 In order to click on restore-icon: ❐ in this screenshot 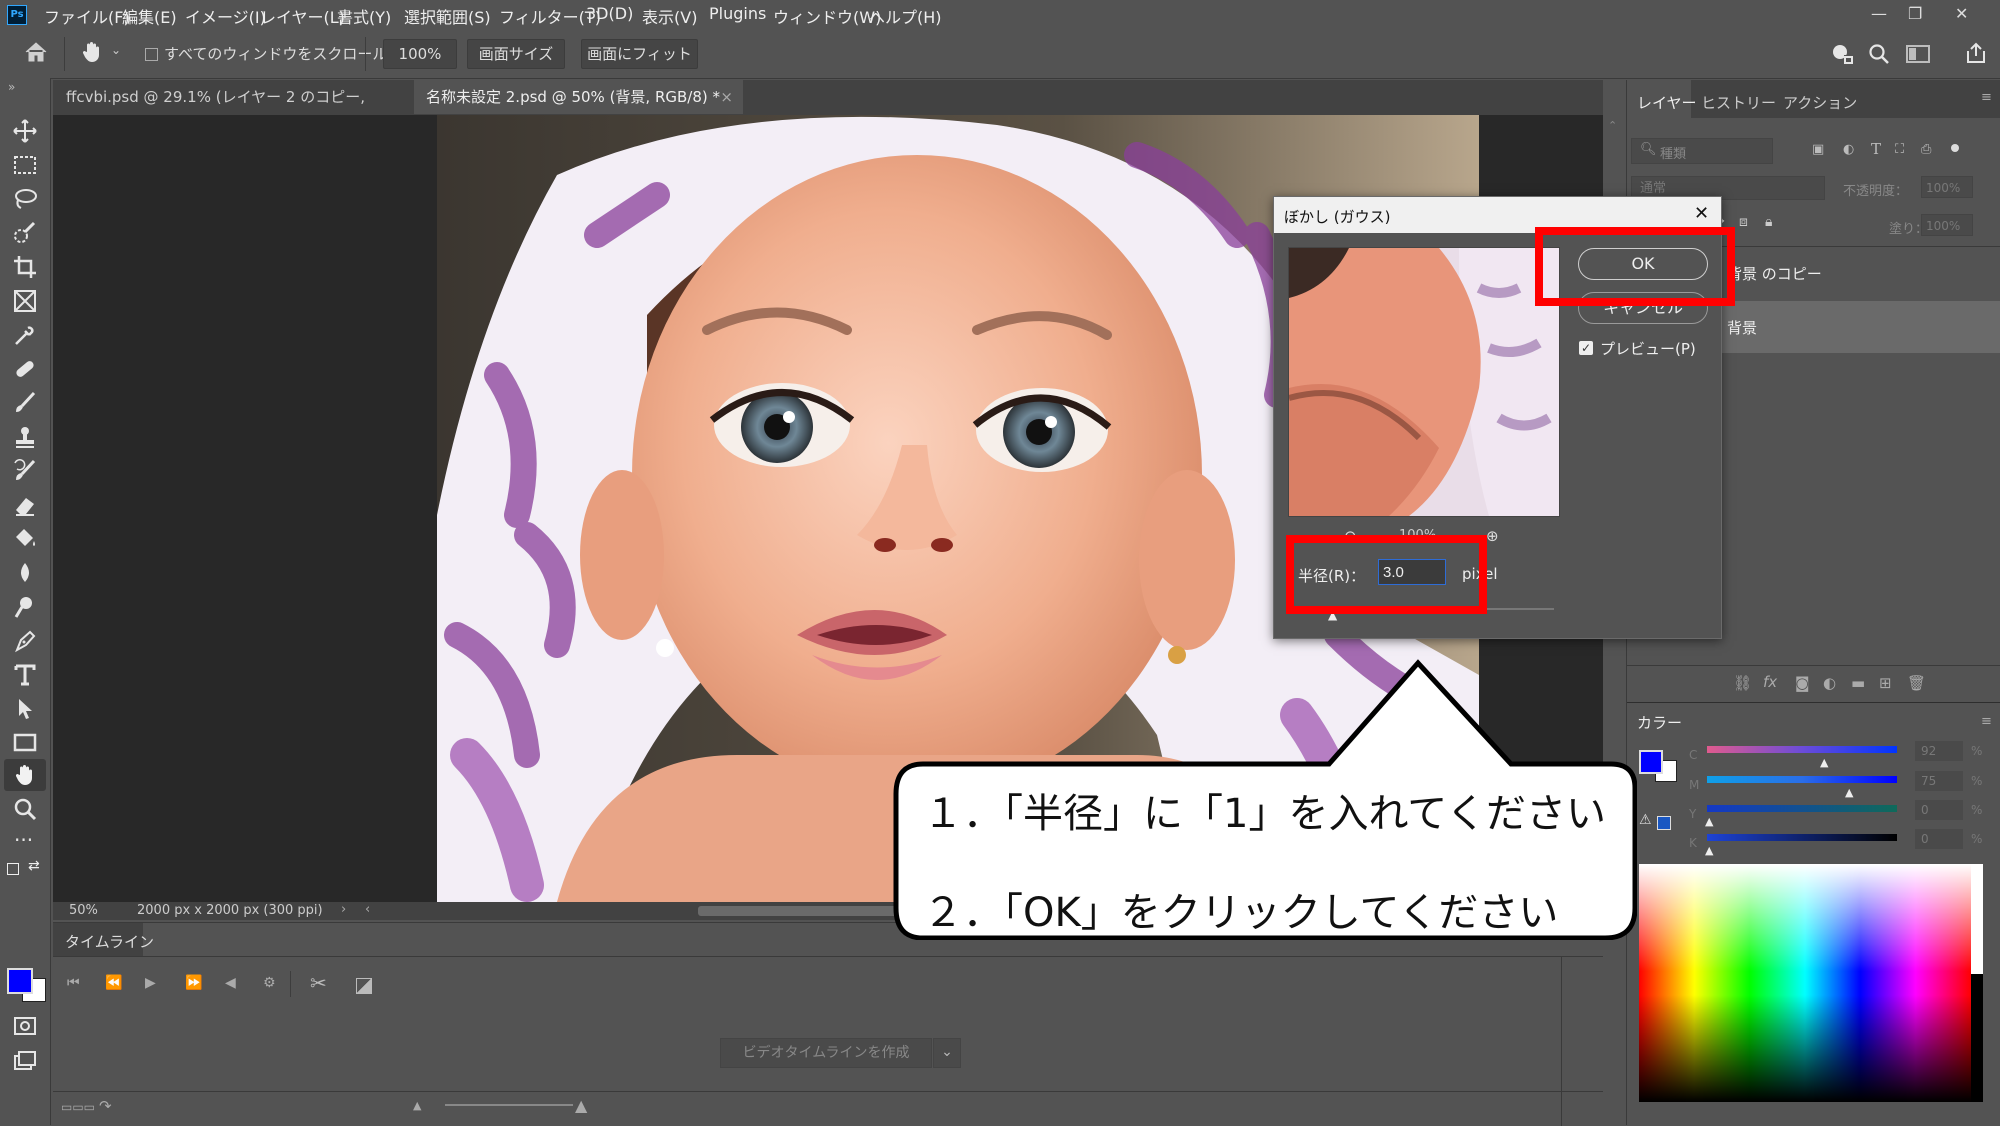, I will do `click(1915, 13)`.